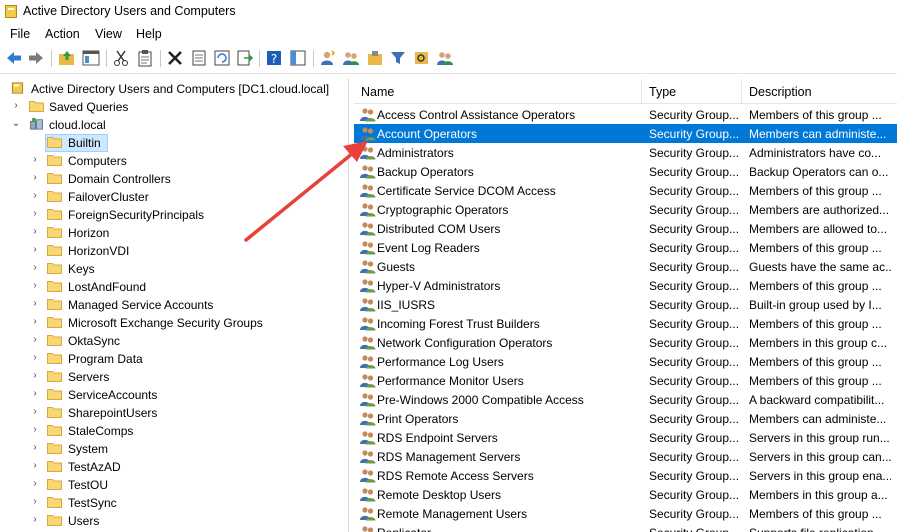 The image size is (897, 532). What do you see at coordinates (498, 91) in the screenshot?
I see `column-header-name: Name` at bounding box center [498, 91].